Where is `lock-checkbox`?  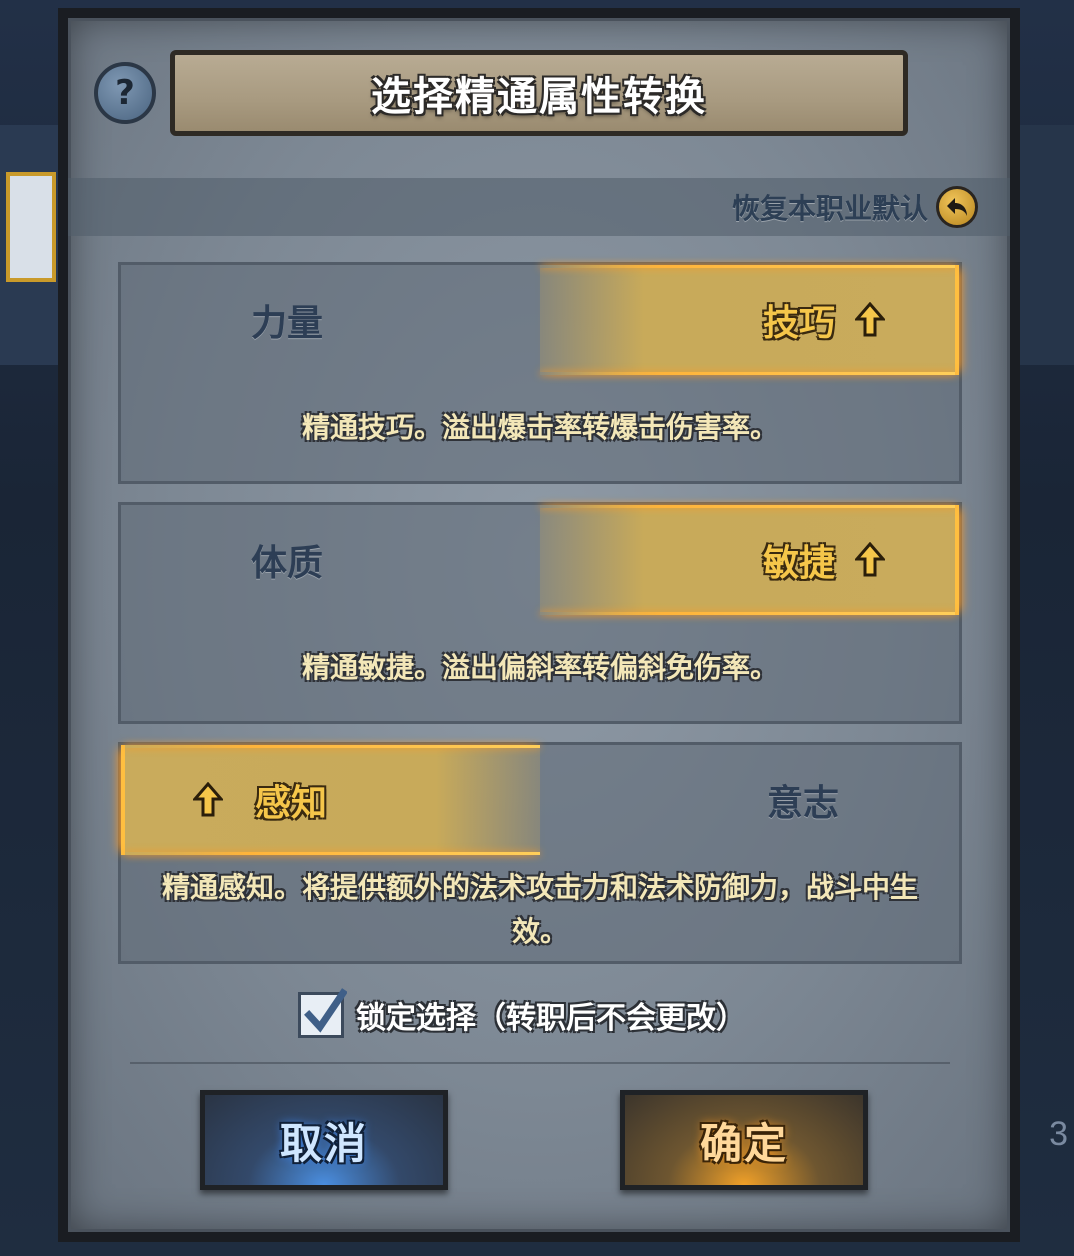 lock-checkbox is located at coordinates (322, 1013).